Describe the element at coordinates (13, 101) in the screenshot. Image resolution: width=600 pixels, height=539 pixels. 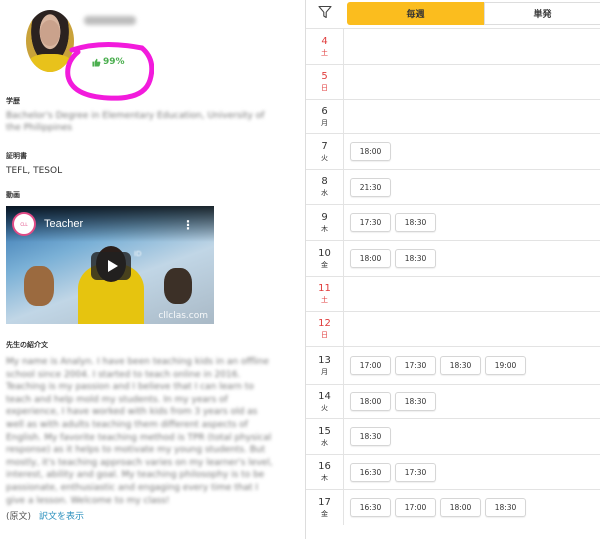
I see `education-label: 学歴` at that location.